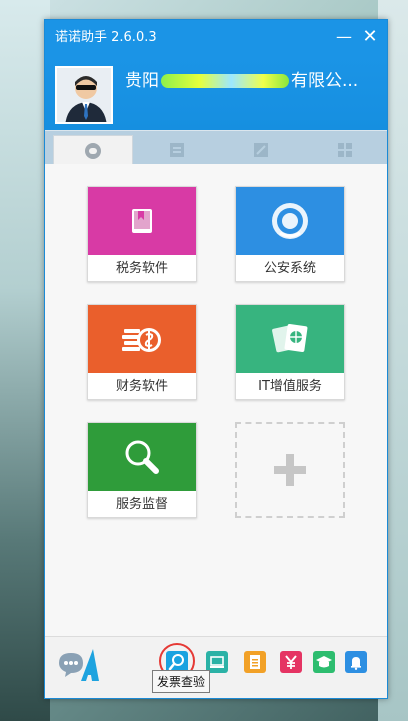  I want to click on tab-chat, so click(93, 150).